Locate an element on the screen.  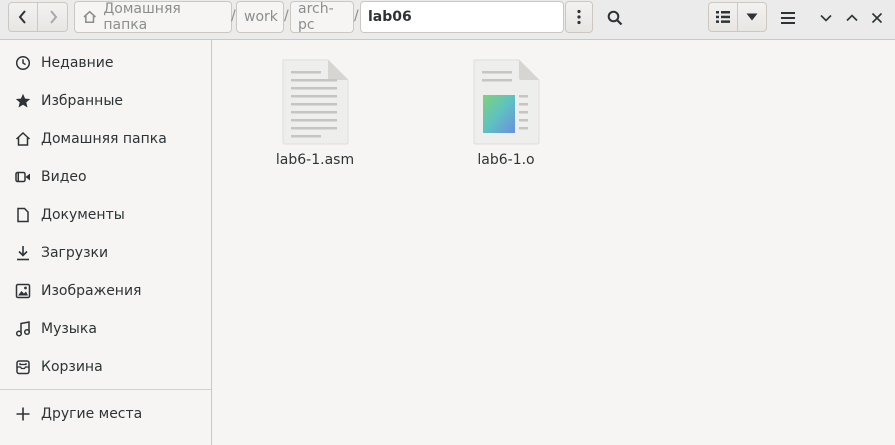
list-view-icon is located at coordinates (723, 17).